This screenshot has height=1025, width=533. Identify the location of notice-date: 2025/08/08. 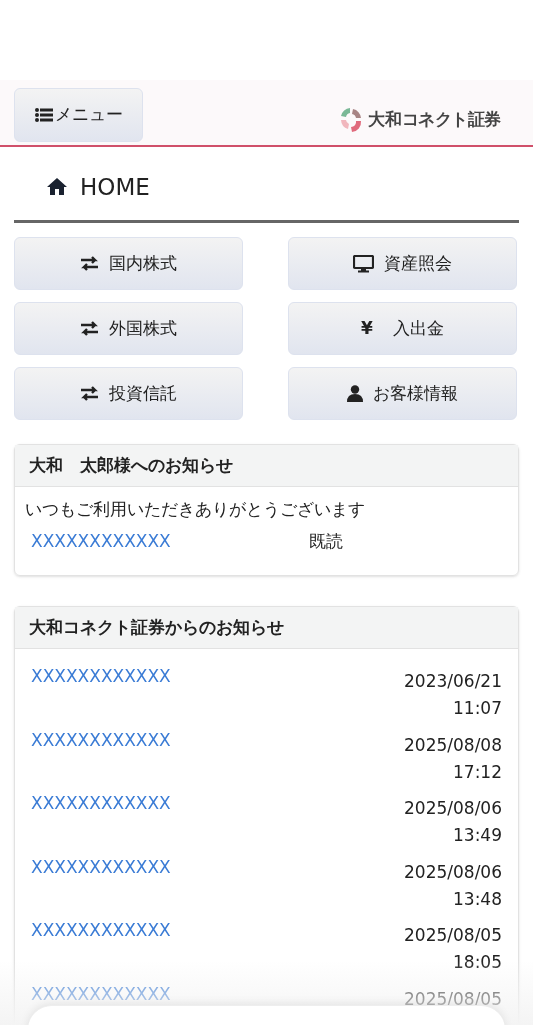
(453, 745).